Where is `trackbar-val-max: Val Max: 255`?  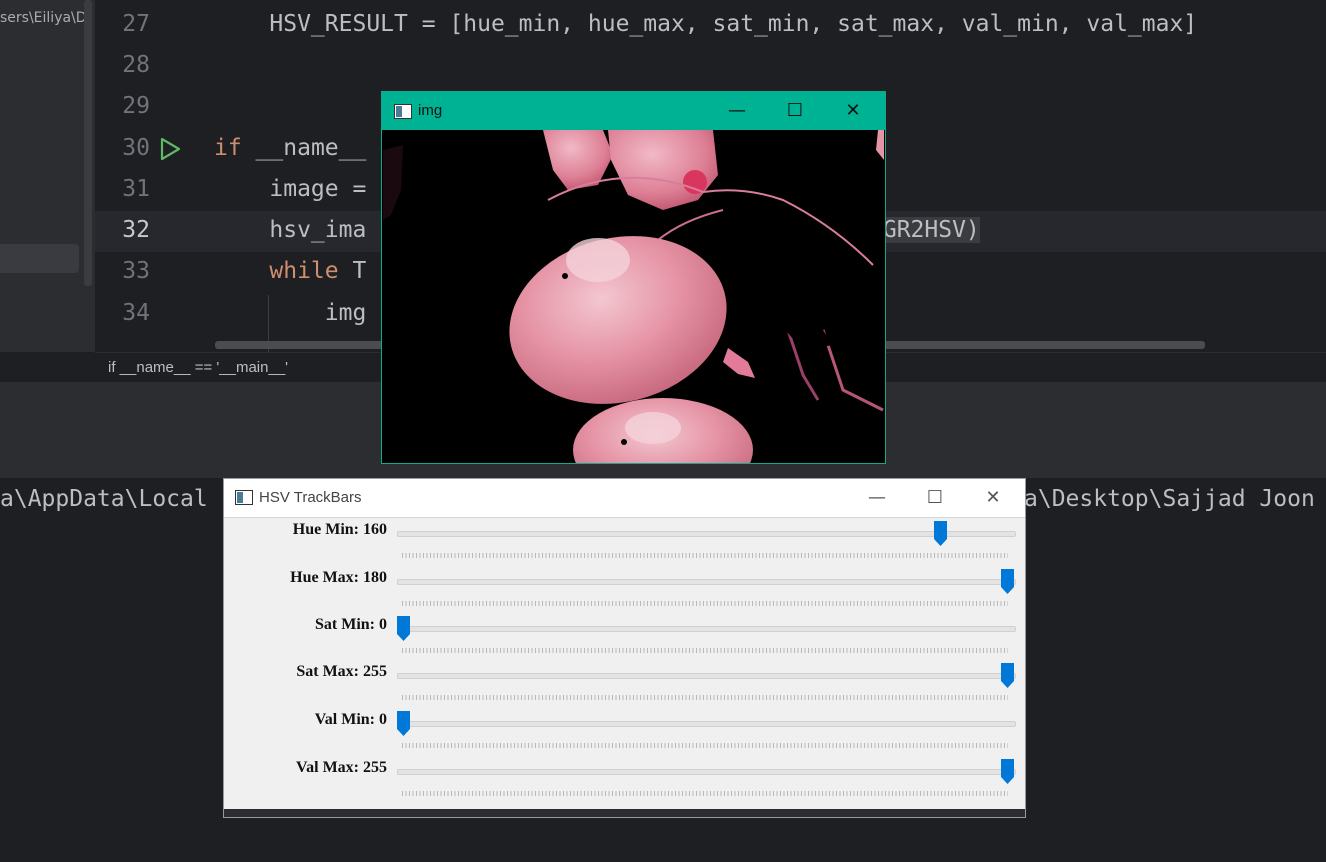
trackbar-val-max: Val Max: 255 is located at coordinates (624, 782).